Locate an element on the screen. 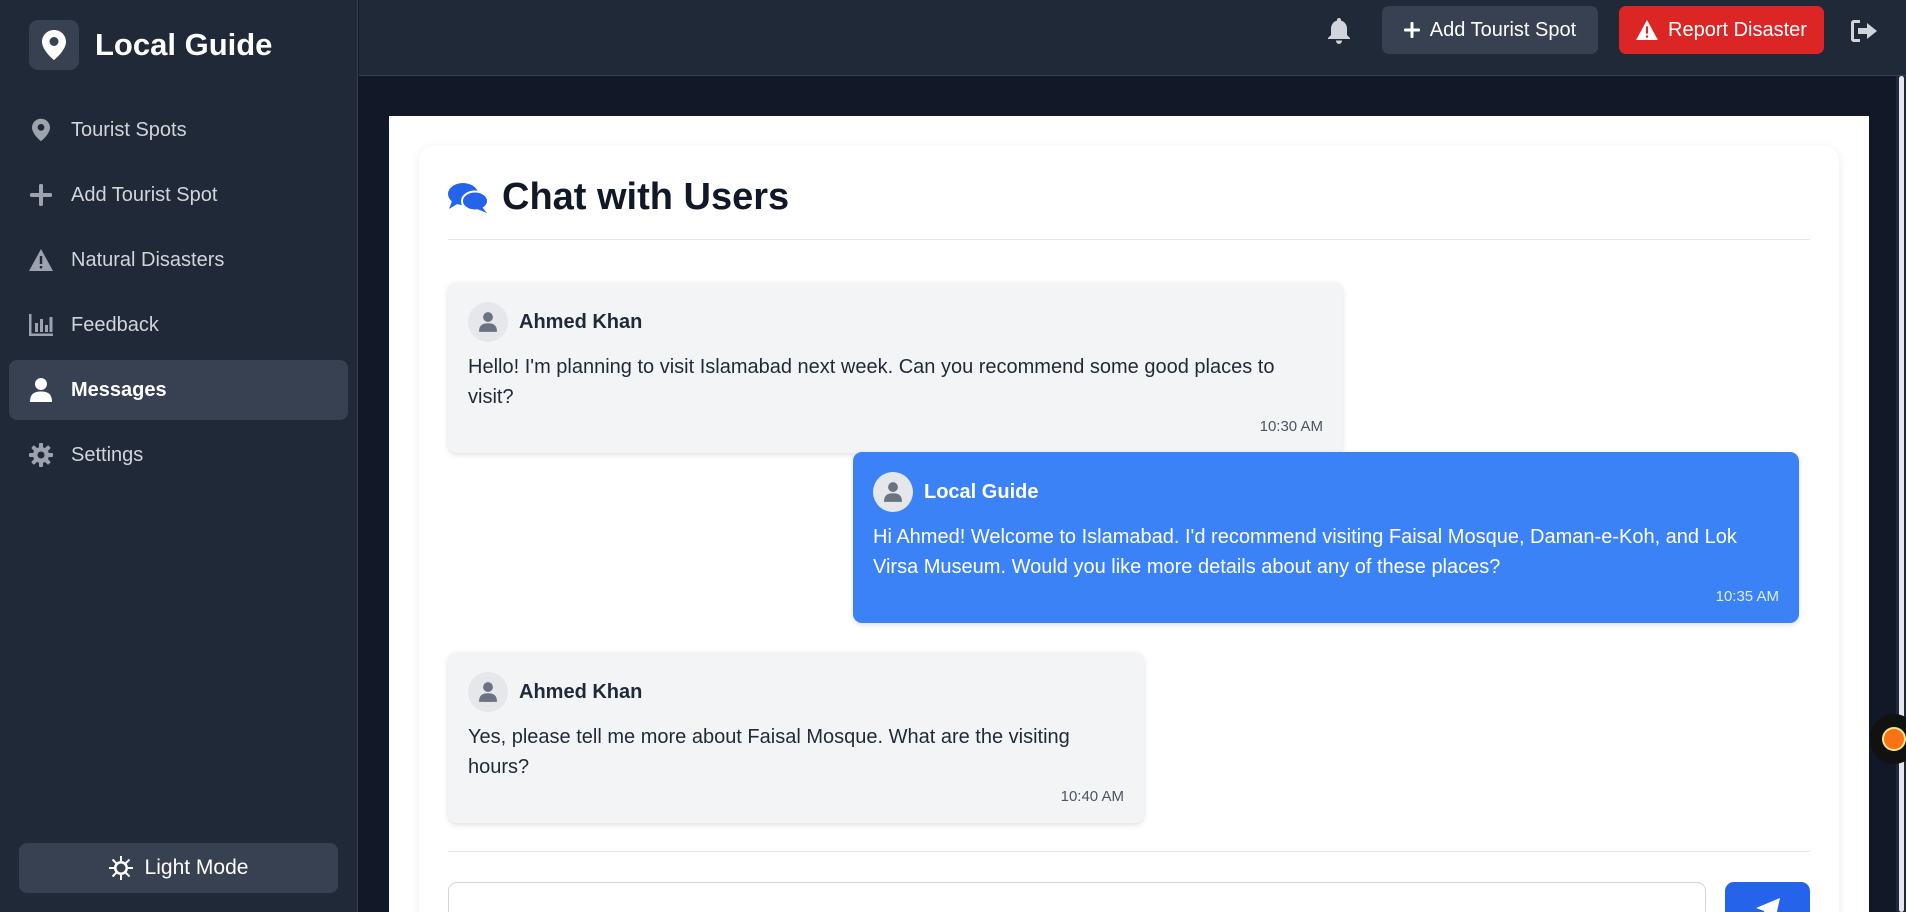 This screenshot has height=912, width=1906. sidebar-item-label: Feedback is located at coordinates (115, 324).